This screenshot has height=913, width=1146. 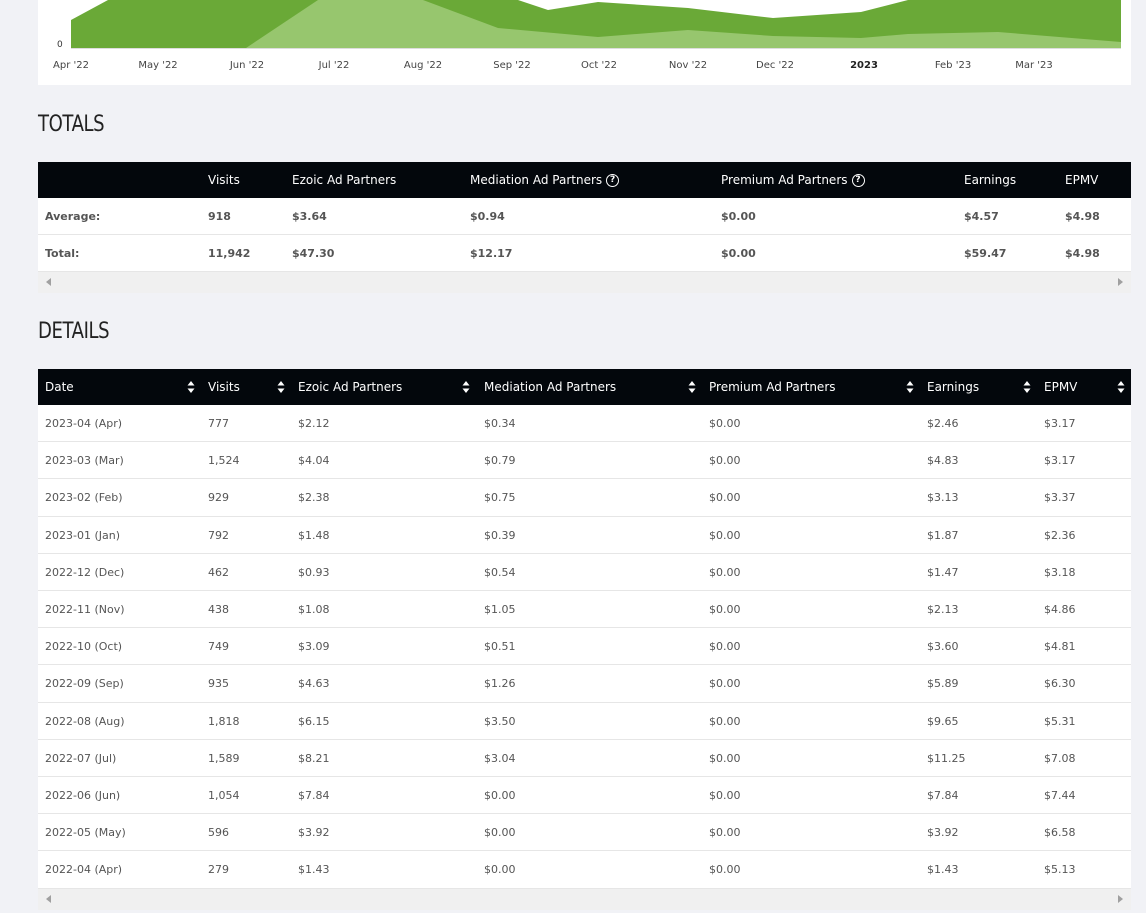 What do you see at coordinates (218, 498) in the screenshot?
I see `details-cell-visits: 929` at bounding box center [218, 498].